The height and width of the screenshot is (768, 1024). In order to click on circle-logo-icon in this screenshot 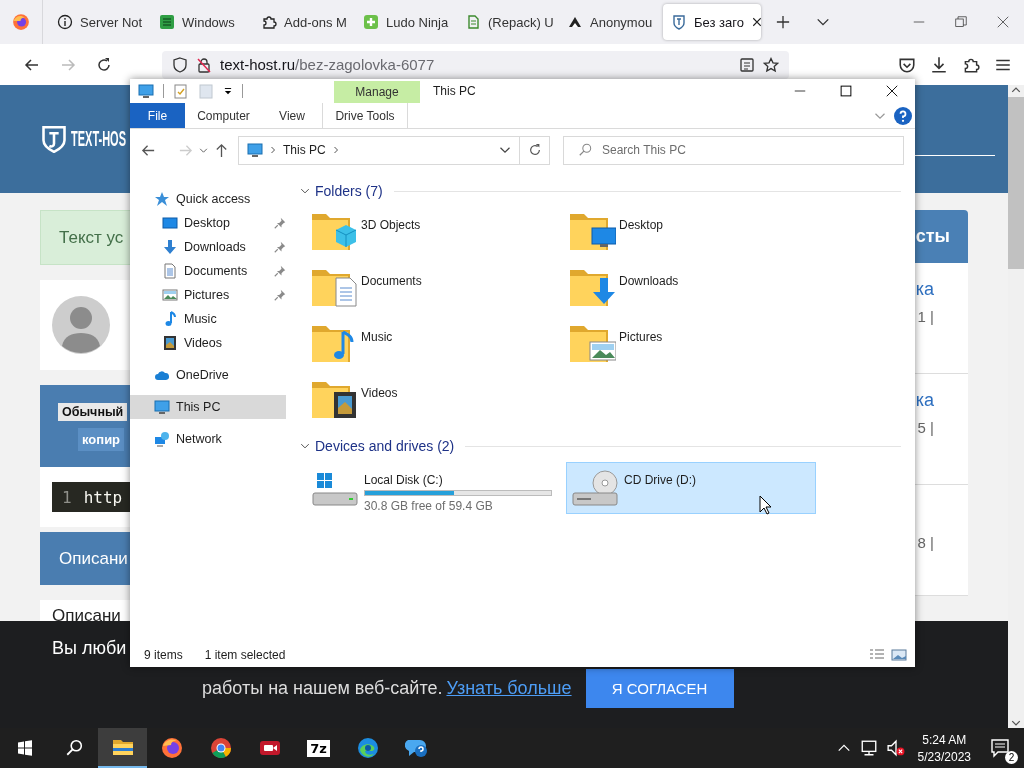, I will do `click(220, 748)`.